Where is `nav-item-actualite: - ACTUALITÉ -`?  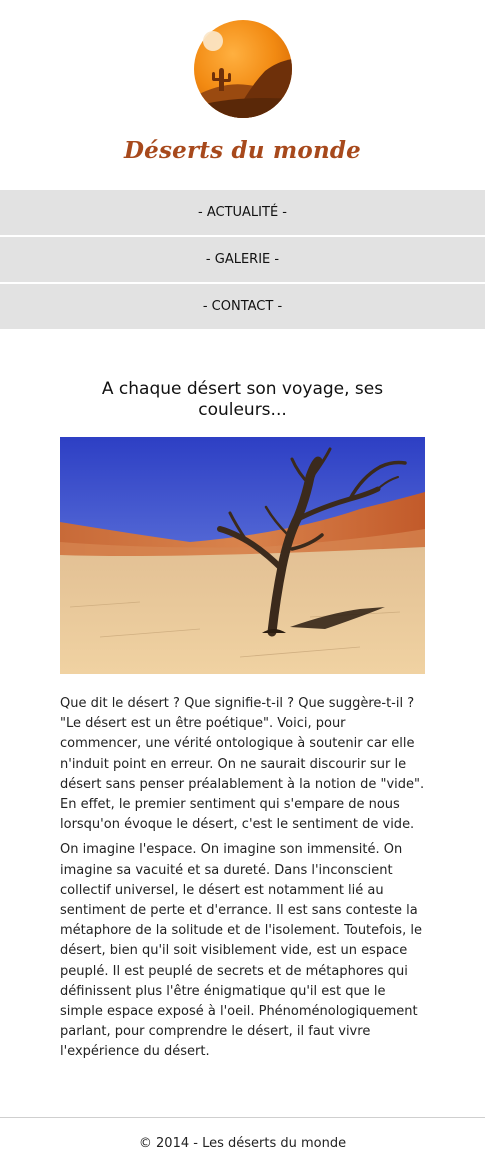 nav-item-actualite: - ACTUALITÉ - is located at coordinates (242, 213).